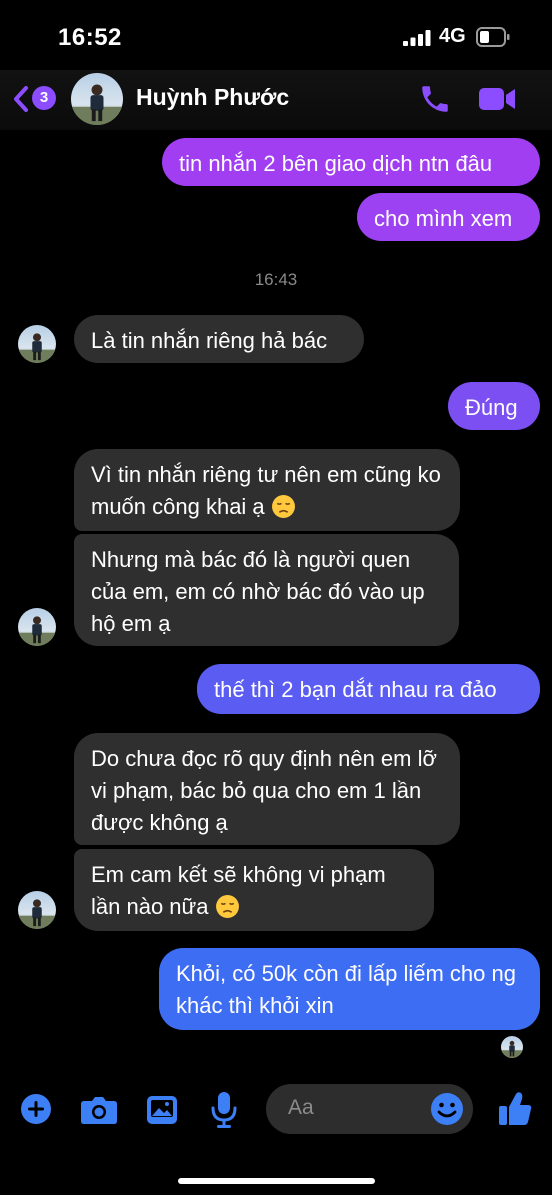 This screenshot has height=1195, width=552. What do you see at coordinates (276, 279) in the screenshot?
I see `message-timestamp: 16:43` at bounding box center [276, 279].